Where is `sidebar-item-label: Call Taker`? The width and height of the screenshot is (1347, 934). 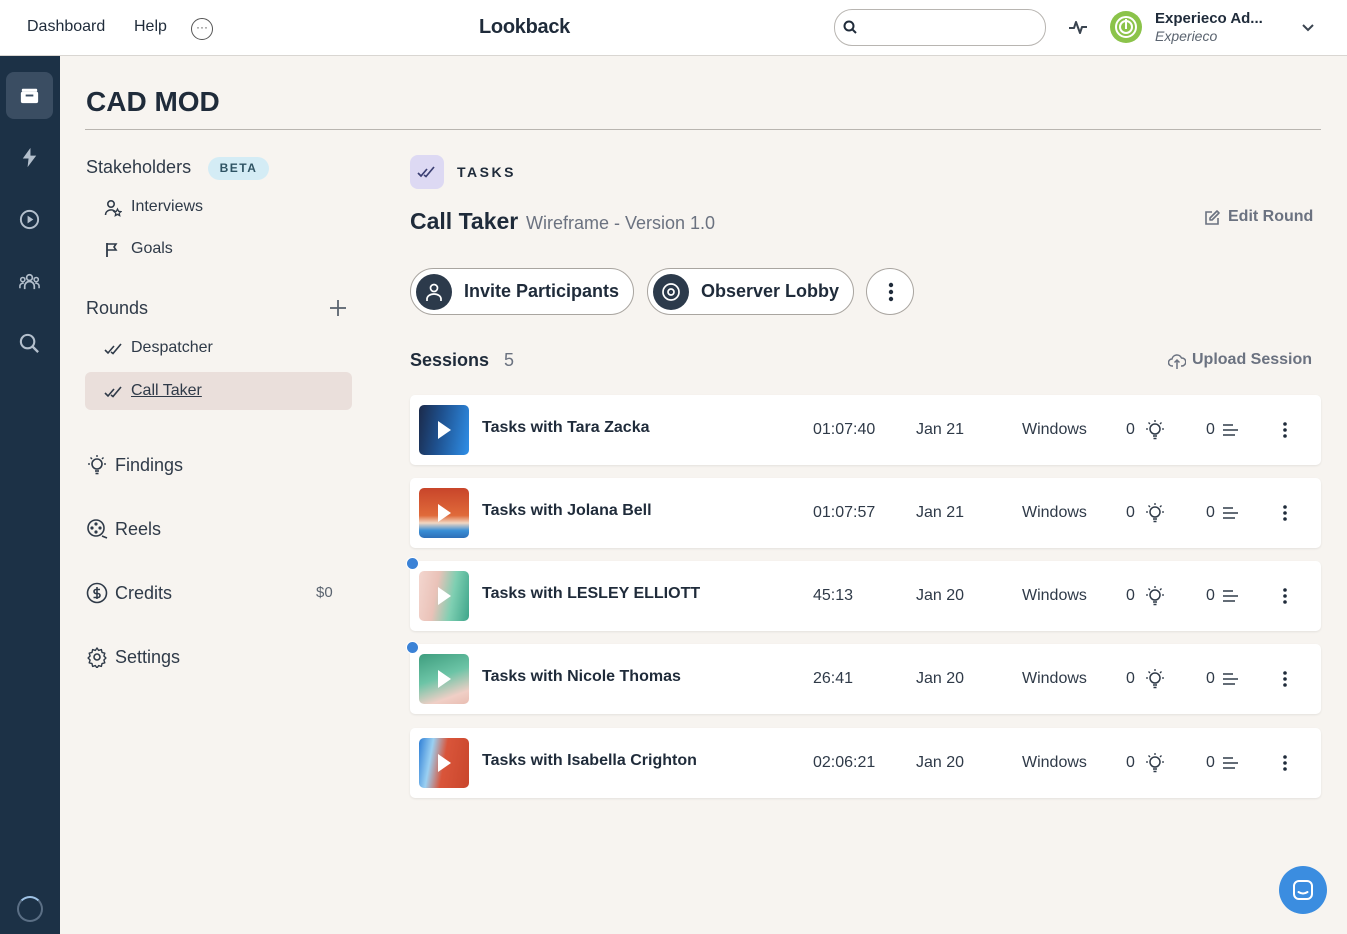 sidebar-item-label: Call Taker is located at coordinates (166, 390).